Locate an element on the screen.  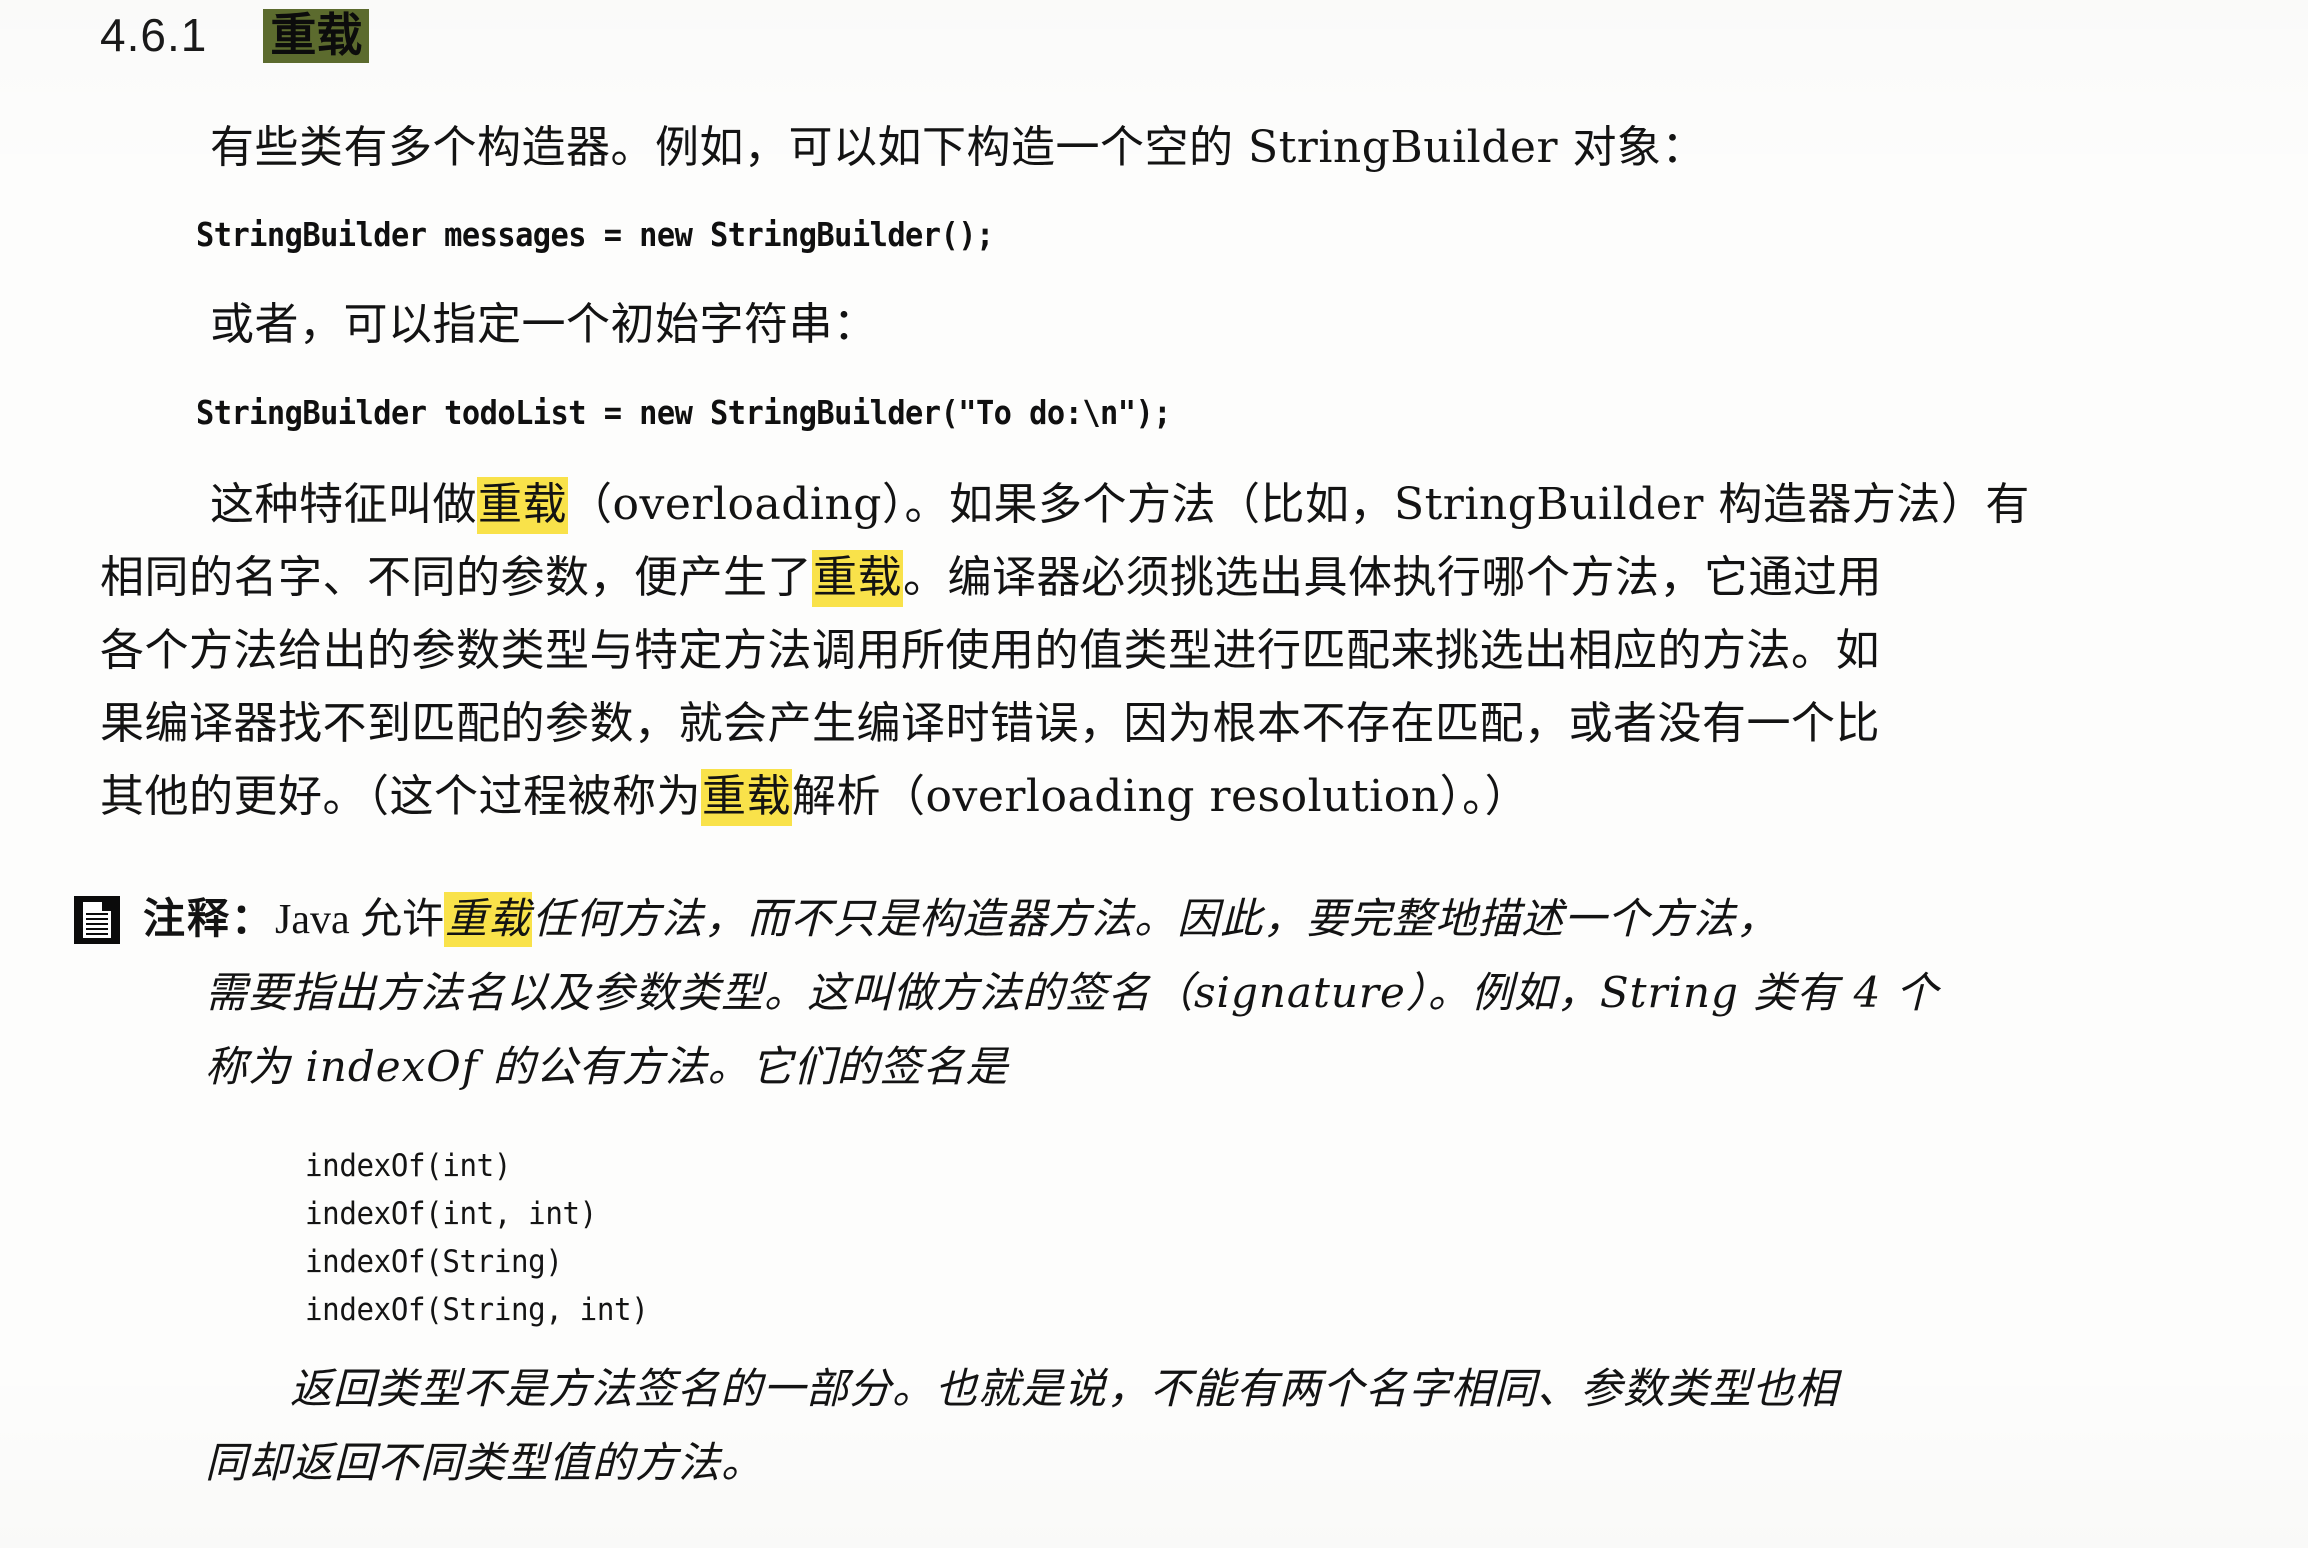
section-title-highlighted: 重载 is located at coordinates (316, 36).